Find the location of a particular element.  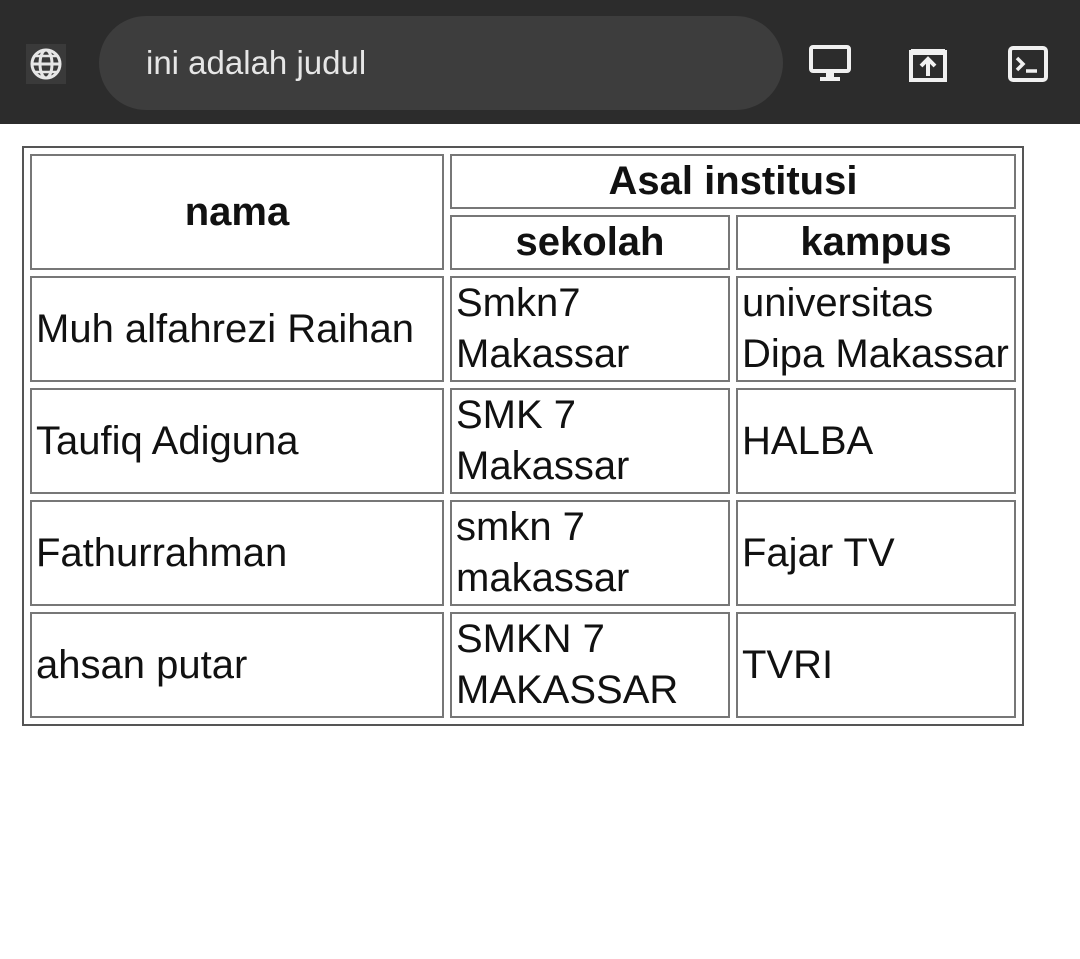

cell-nama: Muh alfahrezi Raihan is located at coordinates (237, 329).